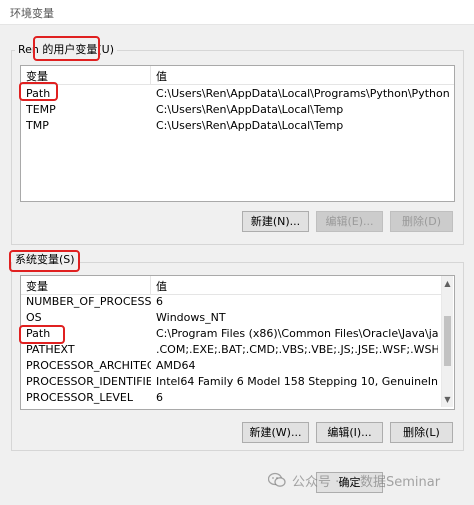  What do you see at coordinates (231, 366) in the screenshot?
I see `table-row: PROCESSOR_ARCHITECT... AMD64` at bounding box center [231, 366].